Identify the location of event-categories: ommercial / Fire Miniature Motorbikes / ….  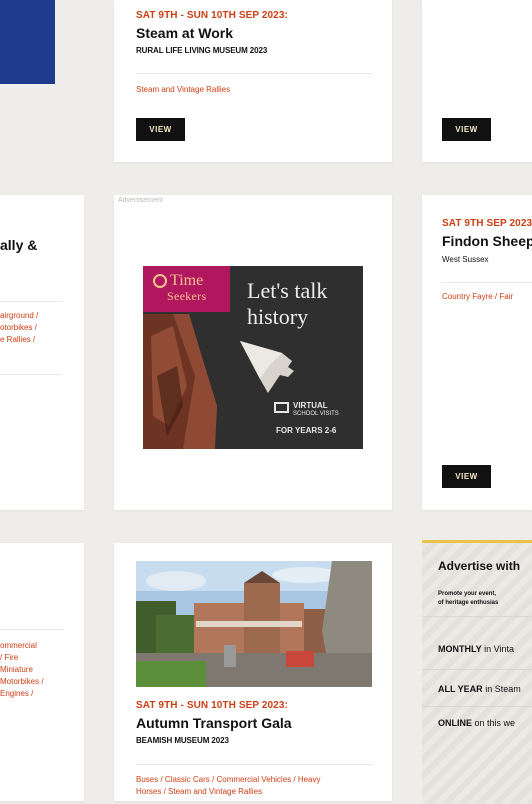
(22, 670).